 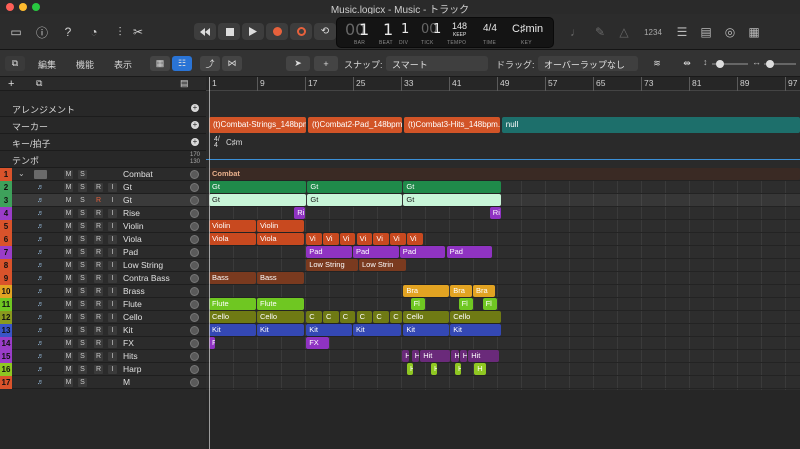 I want to click on track-header: 3 ♬ M S R I Gt, so click(x=103, y=200).